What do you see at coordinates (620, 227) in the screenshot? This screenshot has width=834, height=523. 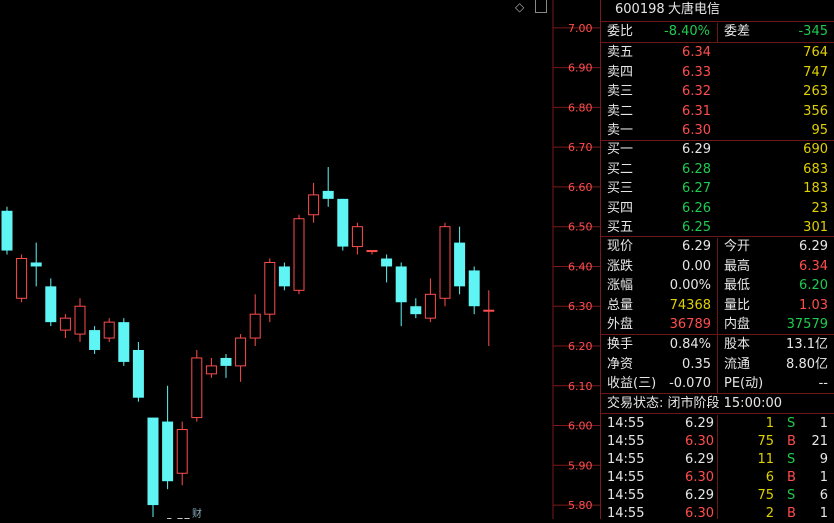 I see `bid-label: 买五` at bounding box center [620, 227].